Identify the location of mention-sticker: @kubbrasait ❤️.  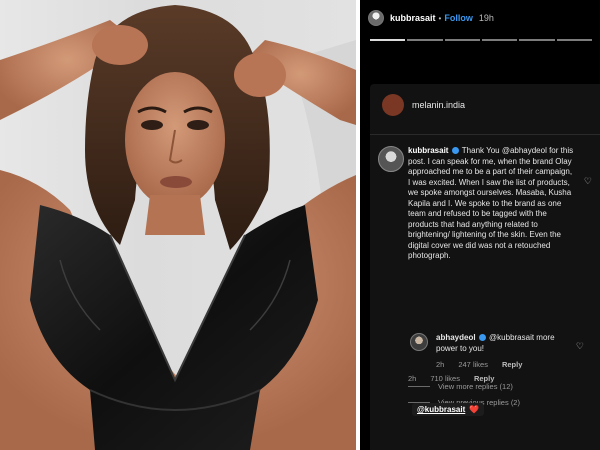
(448, 409).